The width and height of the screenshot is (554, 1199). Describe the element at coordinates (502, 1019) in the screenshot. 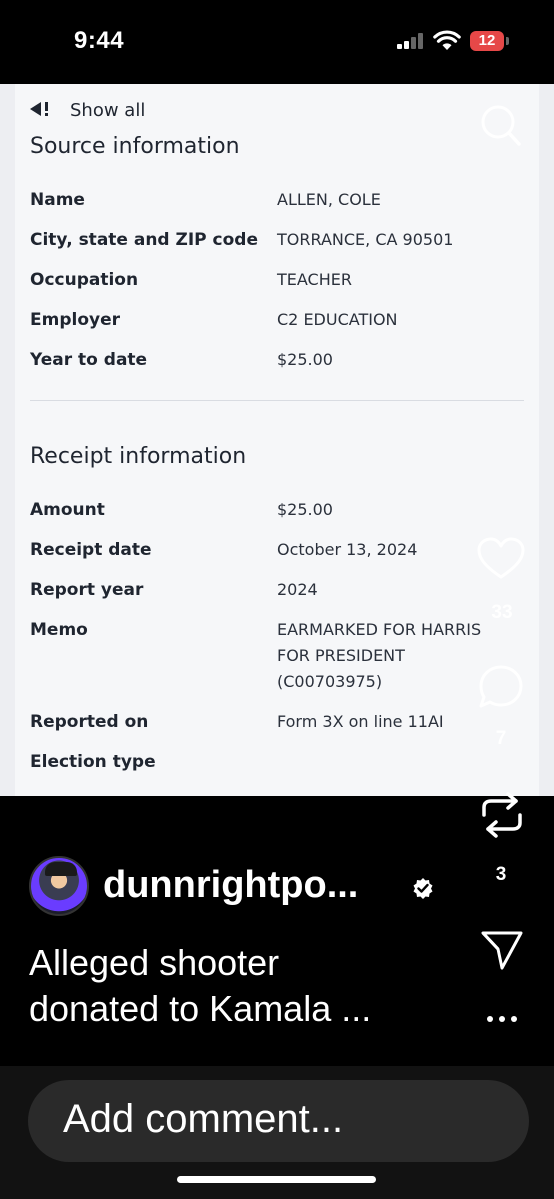

I see `more-options-icon` at that location.